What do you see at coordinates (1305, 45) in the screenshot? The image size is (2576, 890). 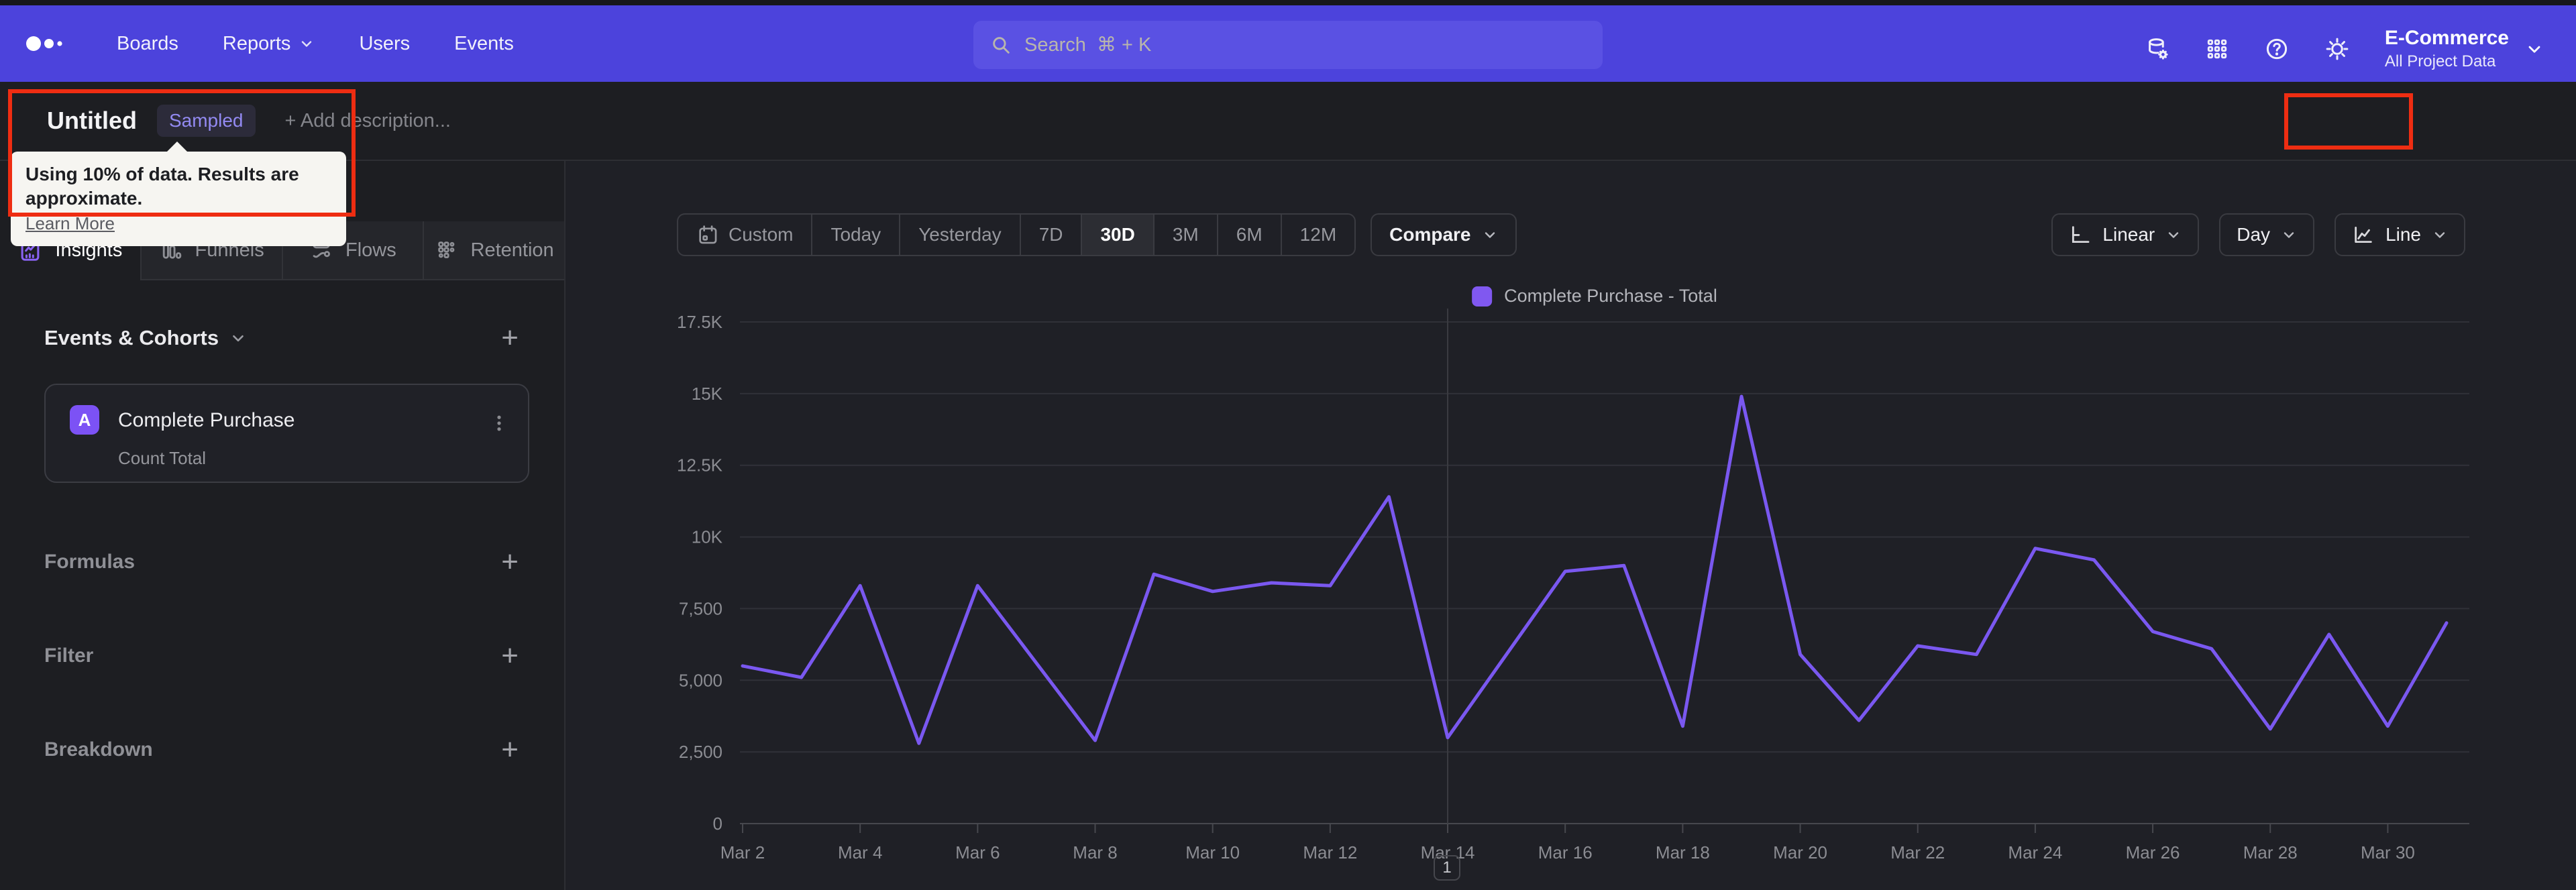 I see `search-input` at bounding box center [1305, 45].